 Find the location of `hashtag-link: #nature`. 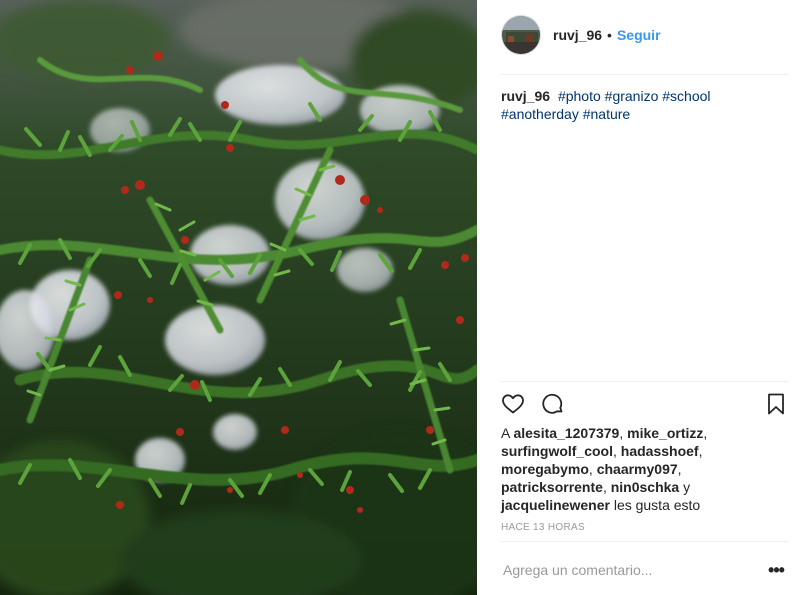

hashtag-link: #nature is located at coordinates (606, 114).